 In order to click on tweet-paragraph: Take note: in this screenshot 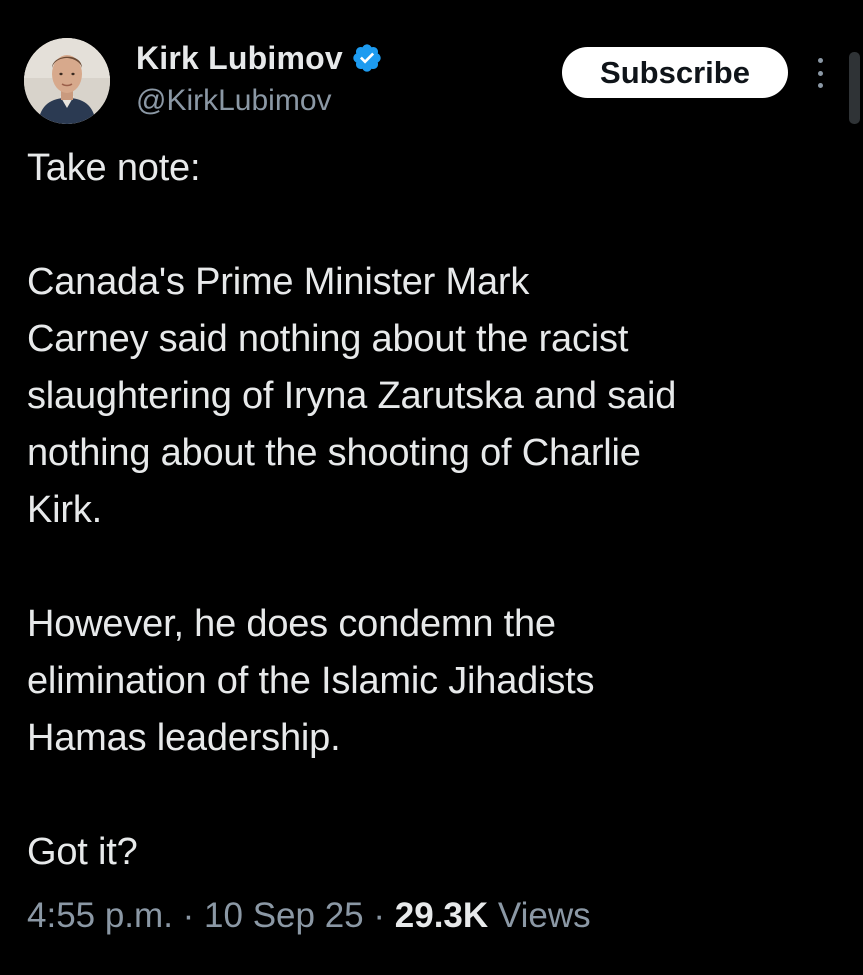, I will do `click(114, 168)`.